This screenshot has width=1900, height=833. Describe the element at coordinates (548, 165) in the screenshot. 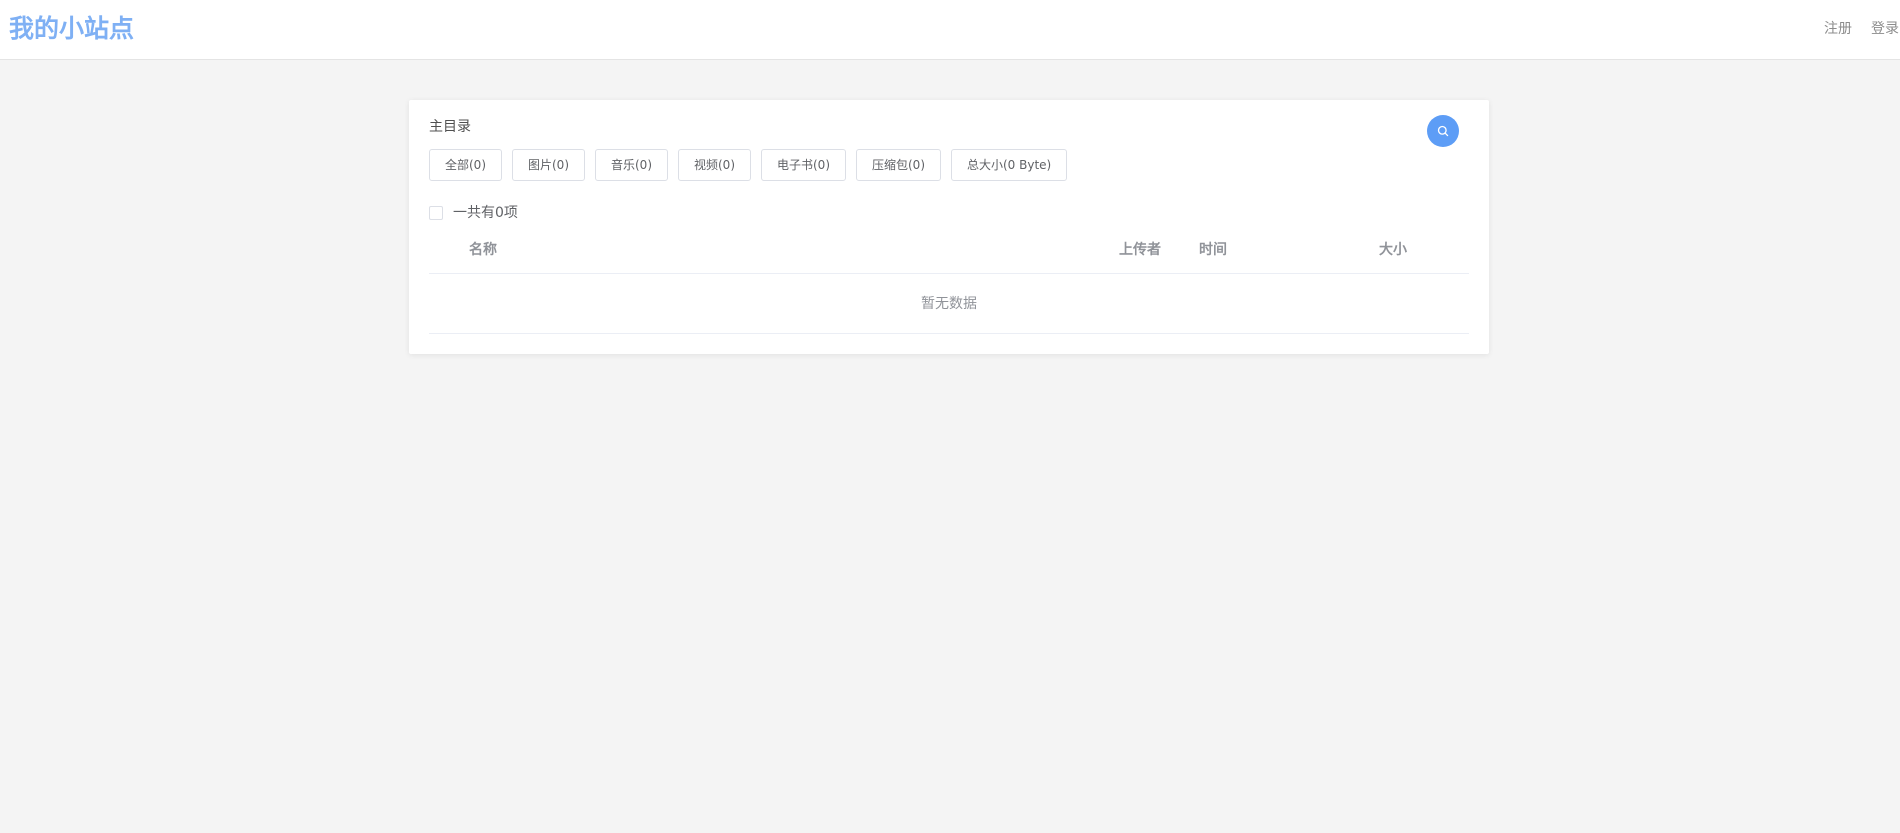

I see `filter-images-button: 图片(0)` at that location.